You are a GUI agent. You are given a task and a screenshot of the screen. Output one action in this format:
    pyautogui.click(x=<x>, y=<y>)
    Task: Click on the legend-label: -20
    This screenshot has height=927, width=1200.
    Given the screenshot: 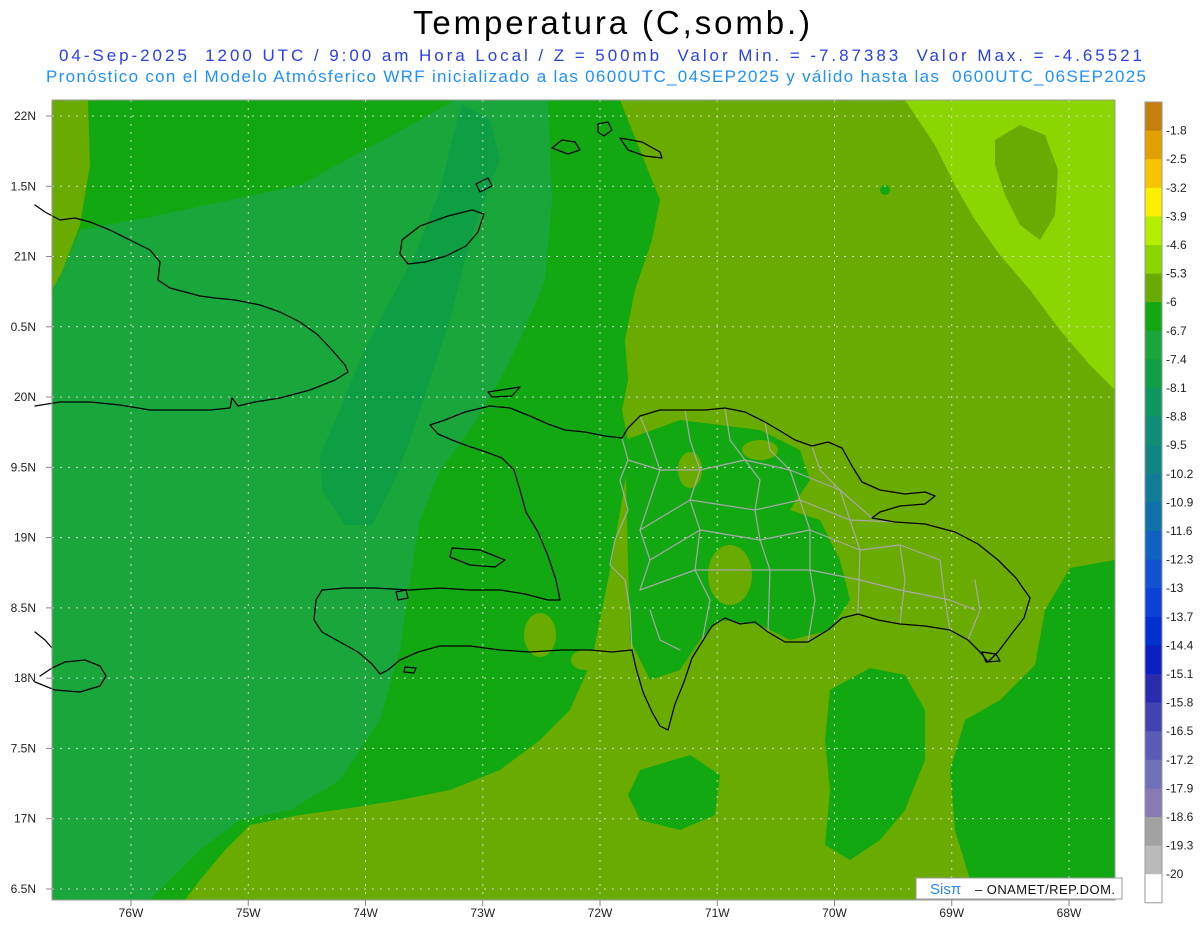 What is the action you would take?
    pyautogui.click(x=1175, y=874)
    